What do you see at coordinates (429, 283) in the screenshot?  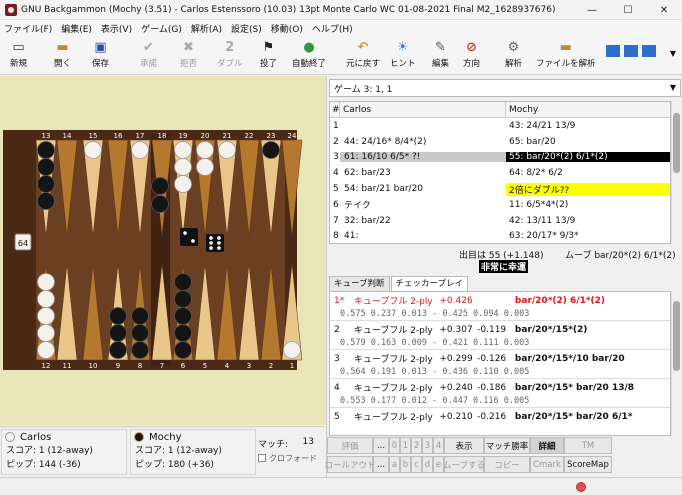 I see `tab-checker-play: チェッカープレイ` at bounding box center [429, 283].